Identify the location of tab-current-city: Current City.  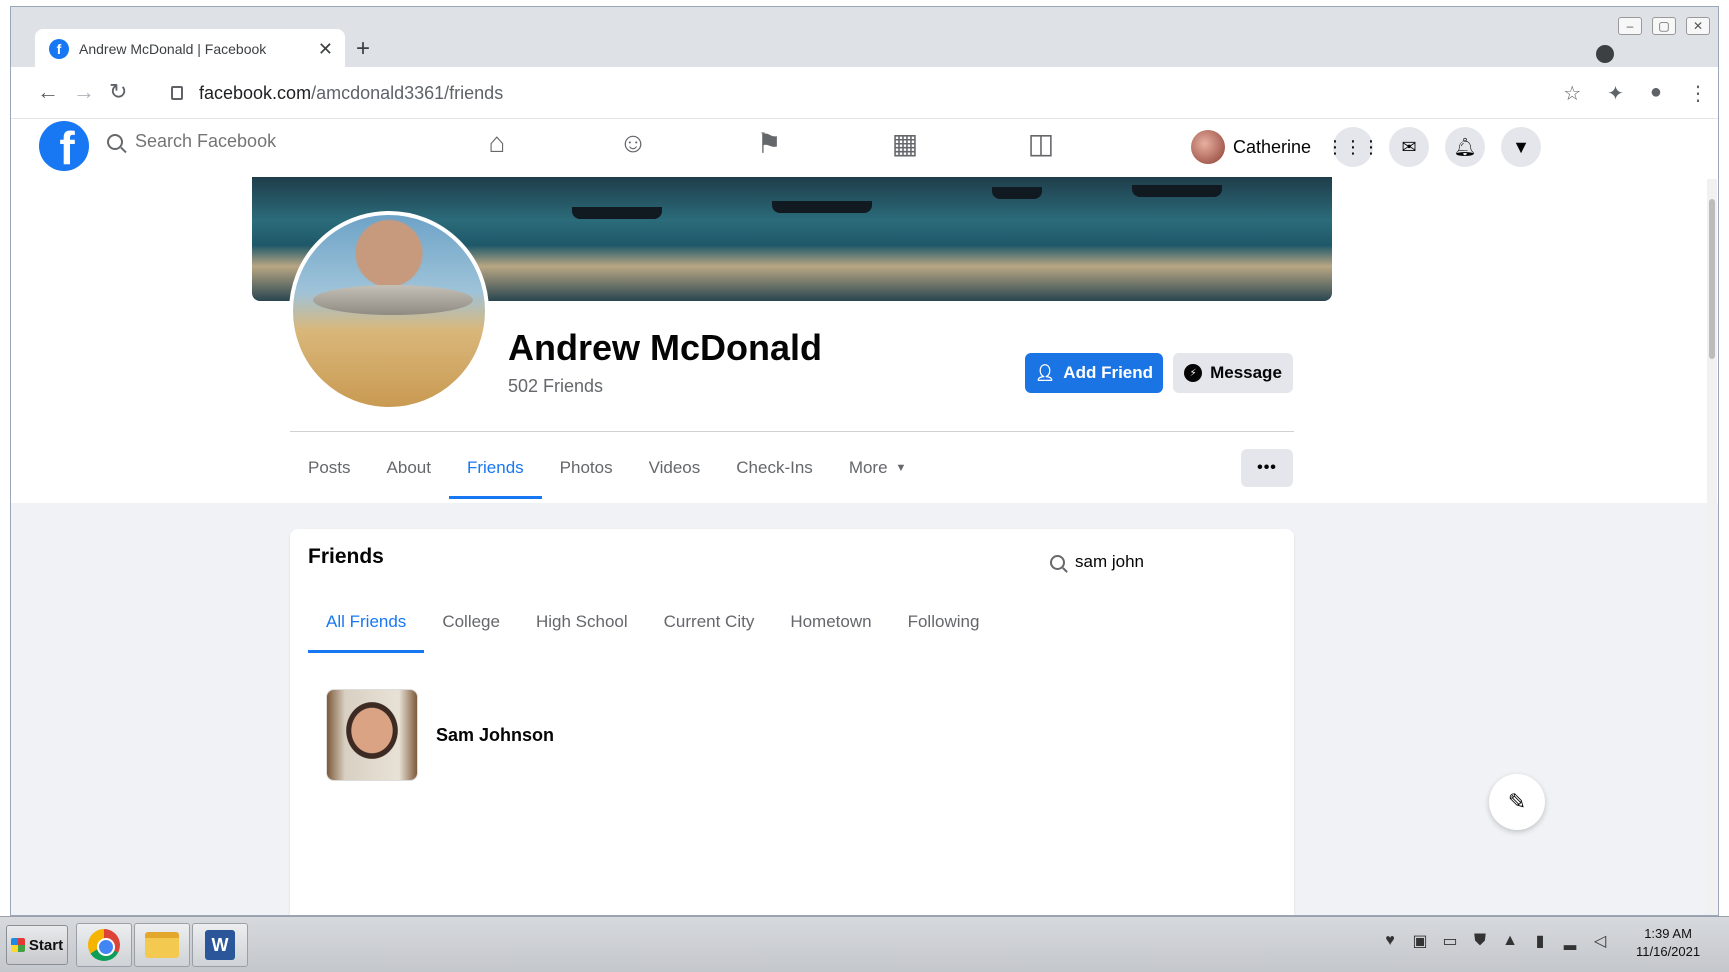
(709, 622).